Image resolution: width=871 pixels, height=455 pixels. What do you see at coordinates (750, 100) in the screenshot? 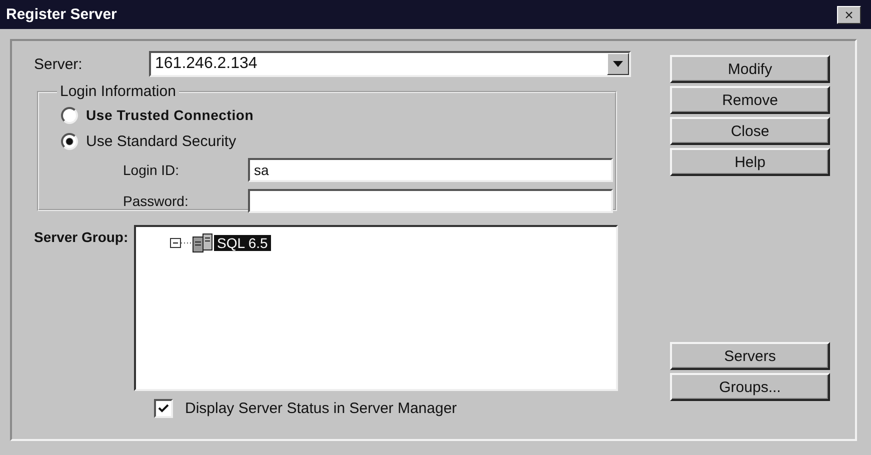
I see `remove-button: Remove` at bounding box center [750, 100].